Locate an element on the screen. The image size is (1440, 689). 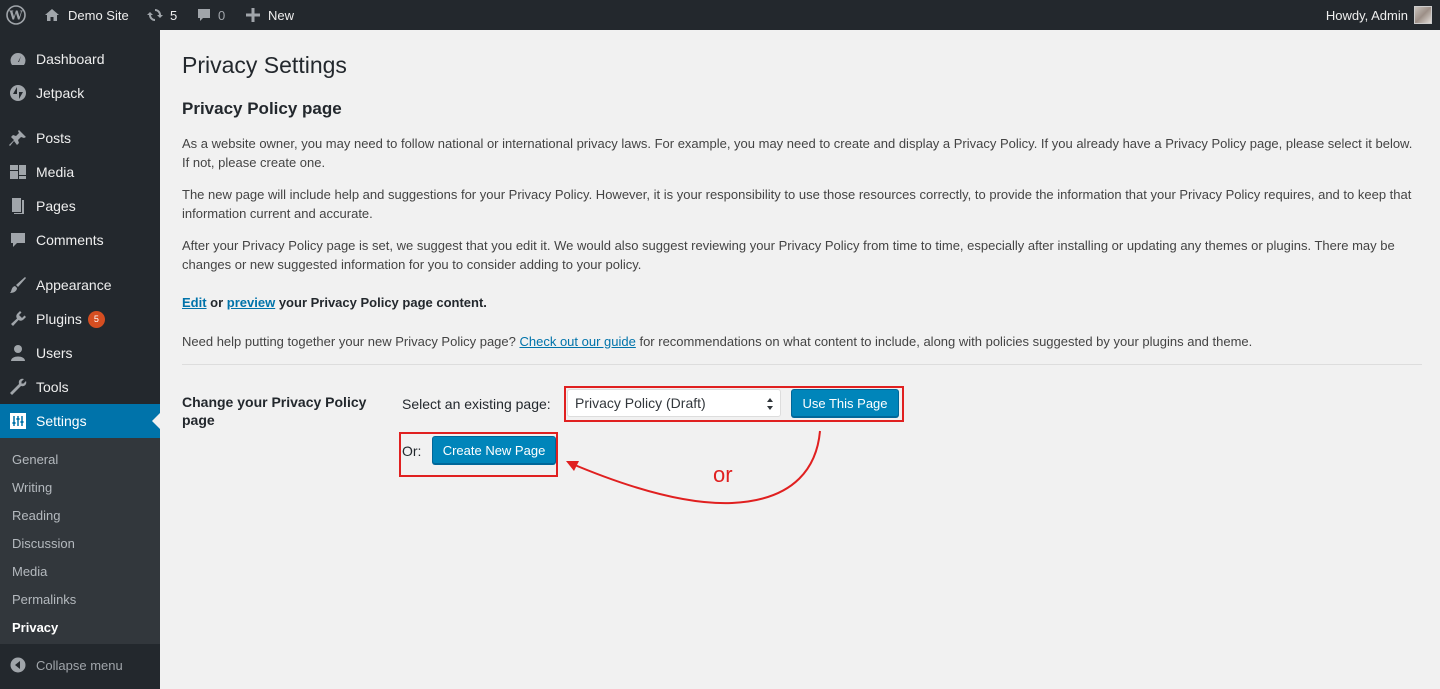
section-title: Privacy Policy page is located at coordinates (262, 108).